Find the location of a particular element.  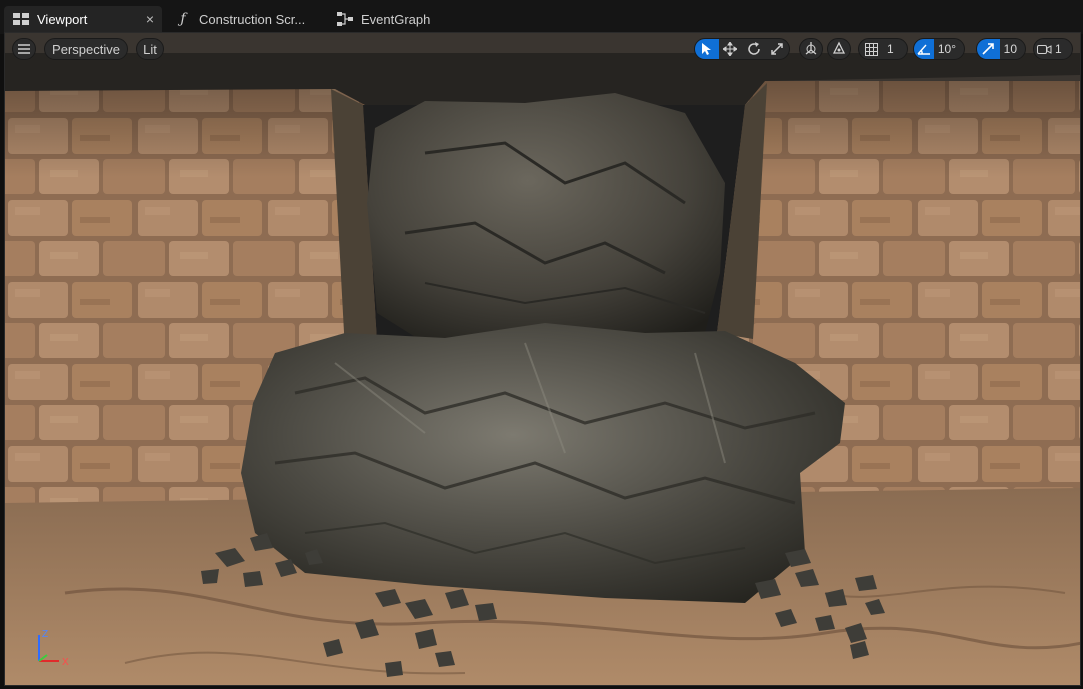

hamburger-menu-icon is located at coordinates (24, 49).